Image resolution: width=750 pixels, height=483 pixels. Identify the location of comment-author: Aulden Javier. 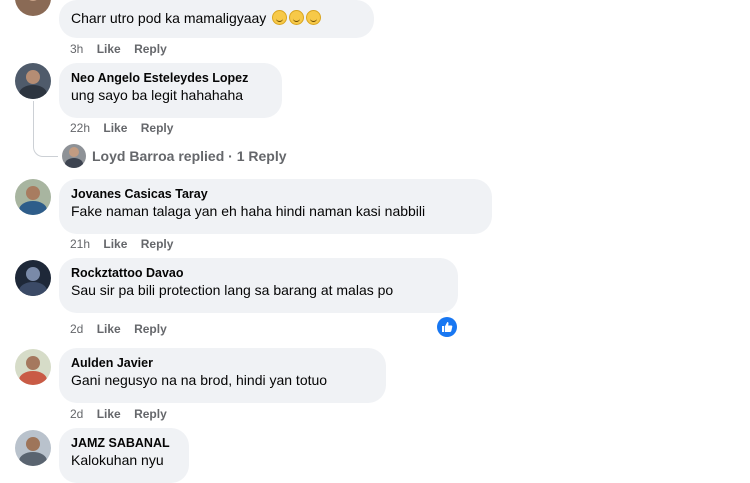
(222, 363).